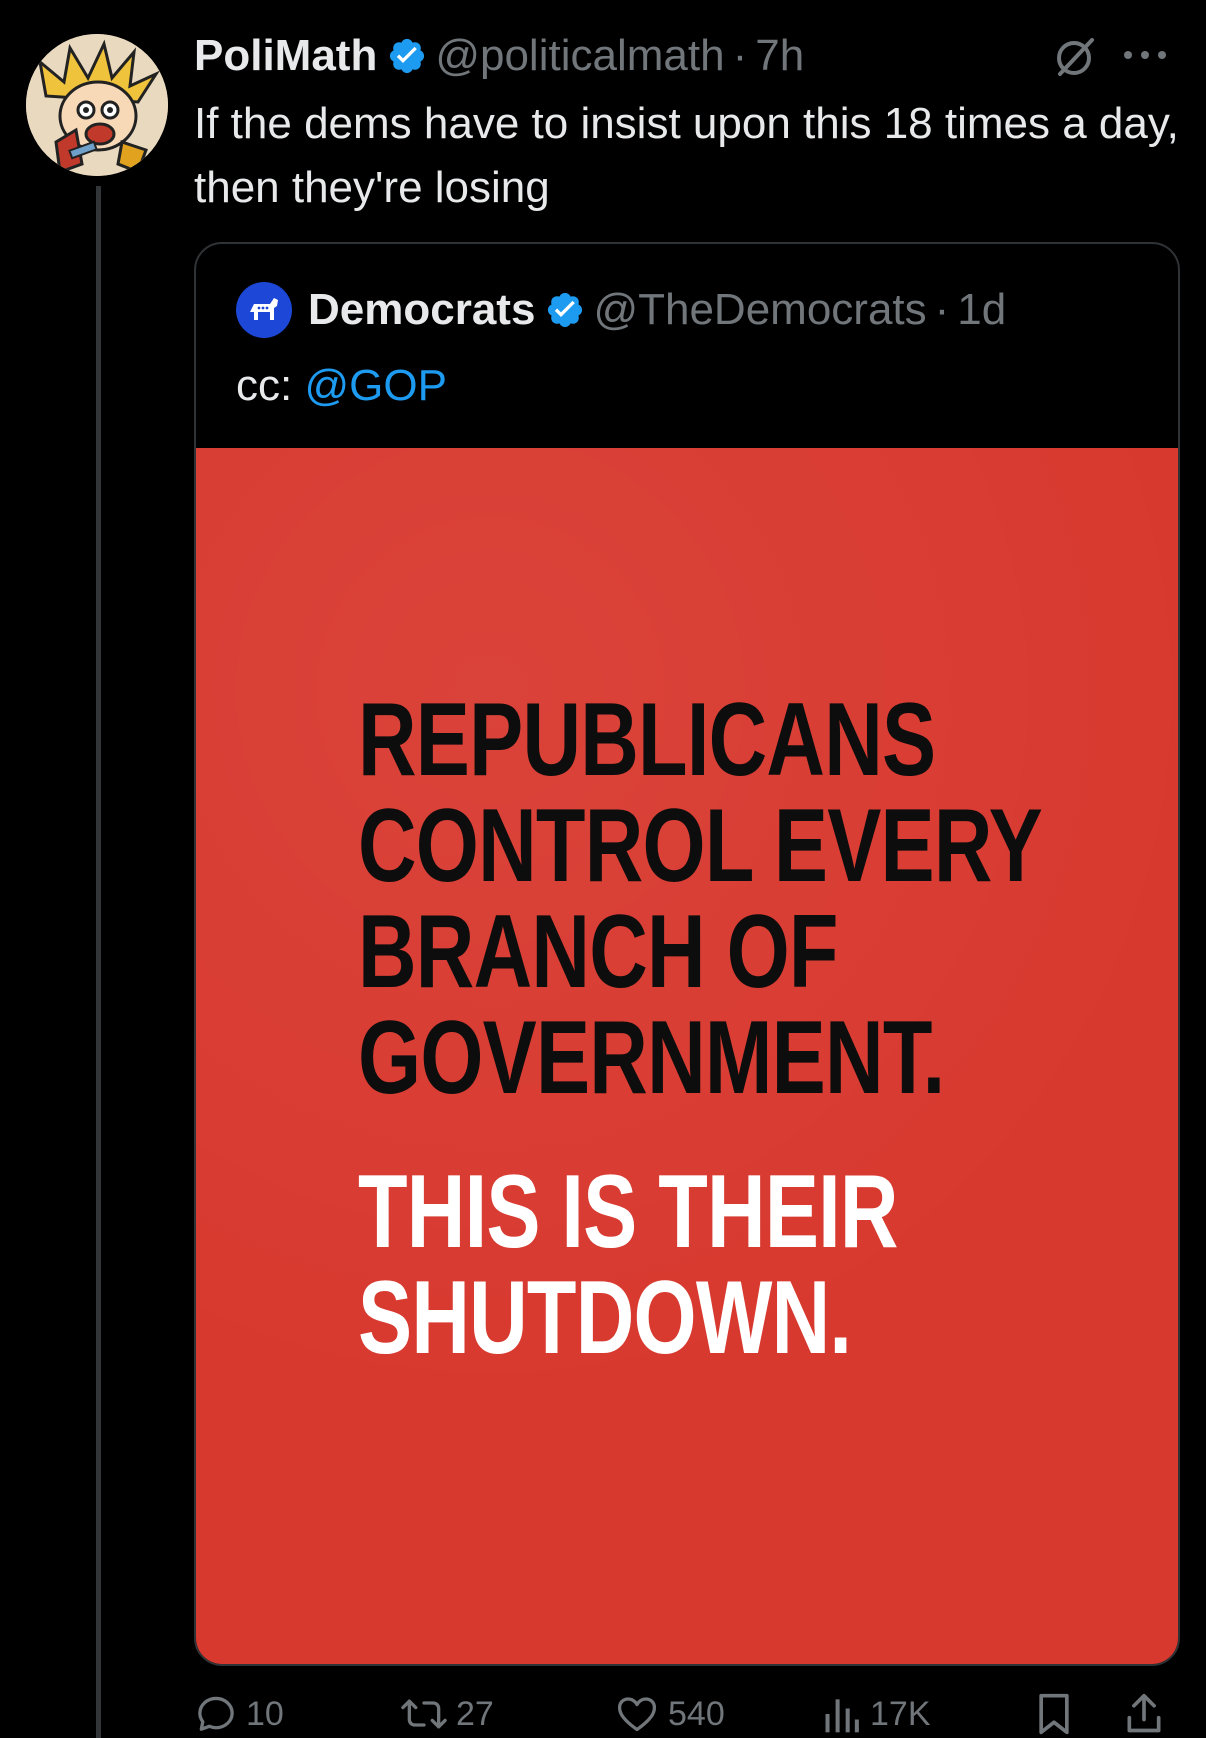  I want to click on poster-line-black: GOVERNMENT., so click(651, 1058).